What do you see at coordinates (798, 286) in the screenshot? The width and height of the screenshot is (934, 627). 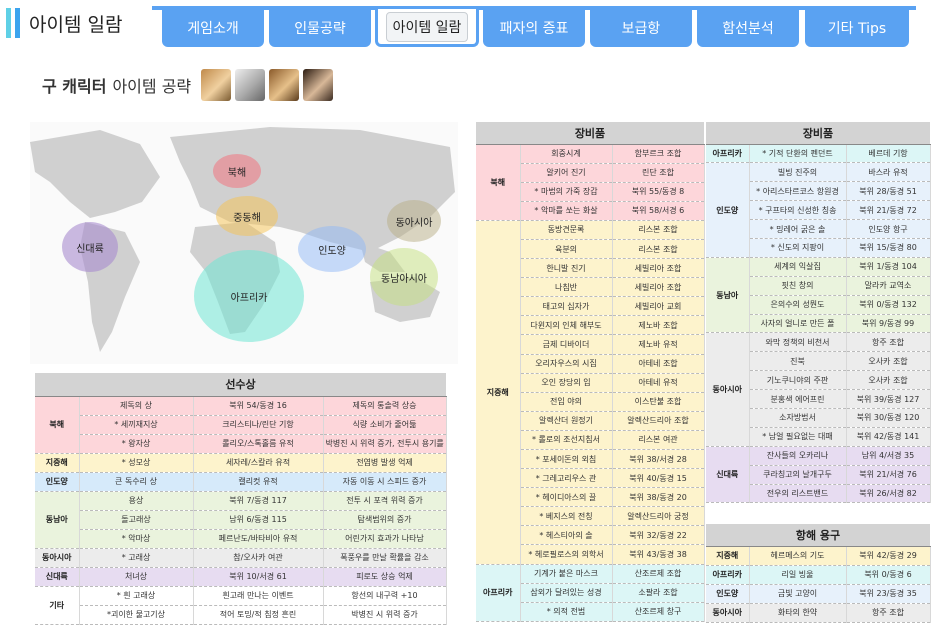 I see `item-name: 핏친 창의` at bounding box center [798, 286].